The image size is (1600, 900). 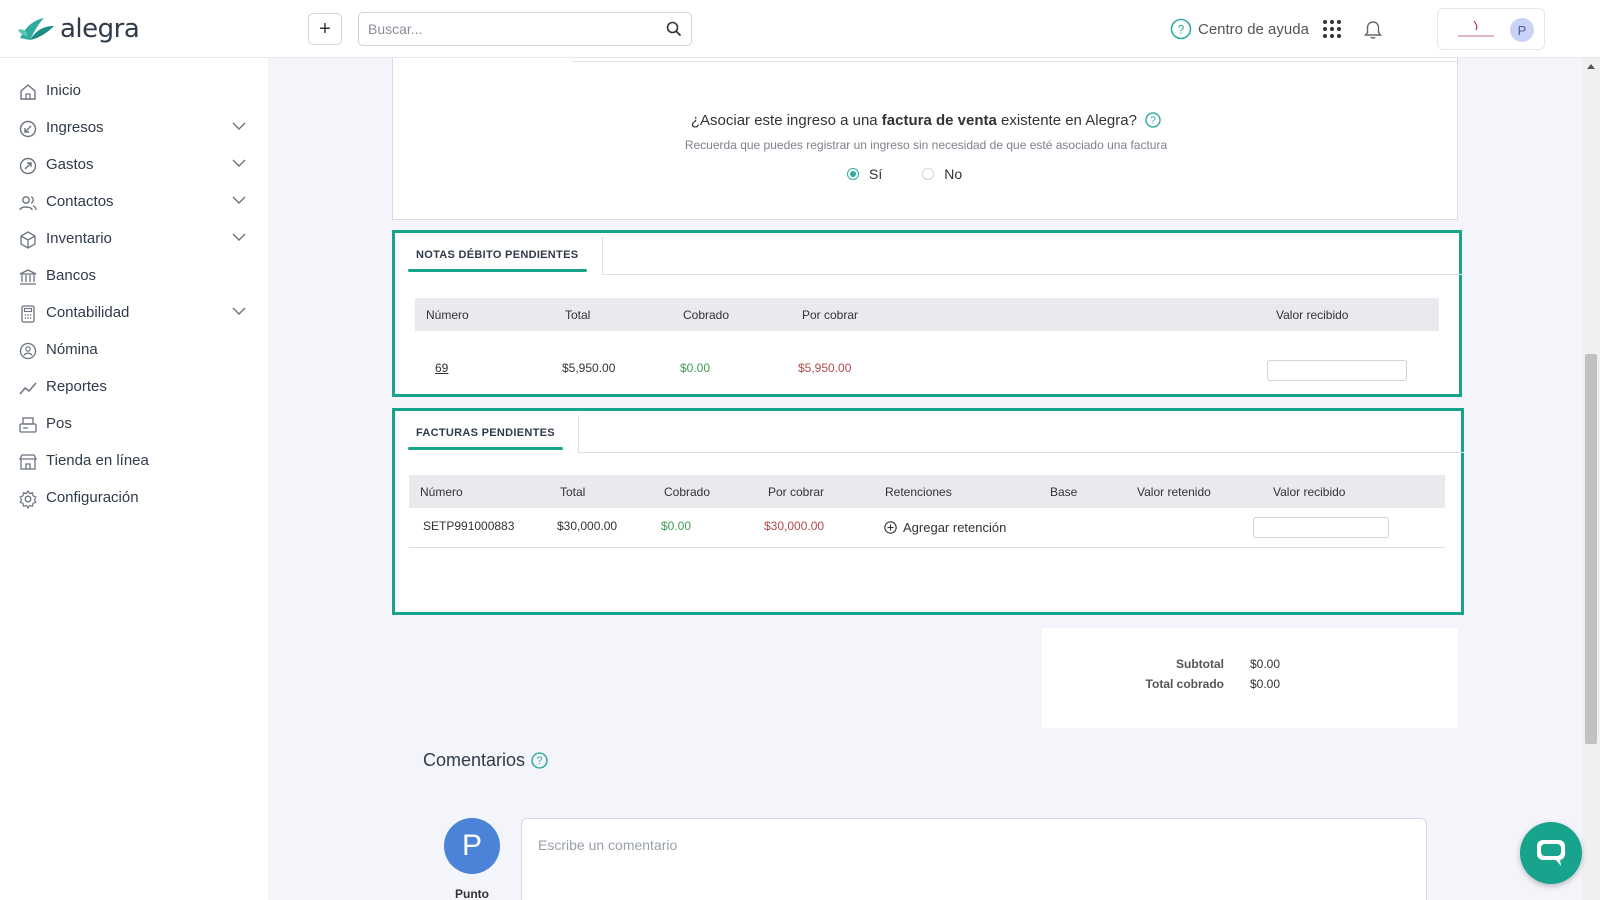 I want to click on sidebar-item-gastos: Gastos, so click(x=134, y=165).